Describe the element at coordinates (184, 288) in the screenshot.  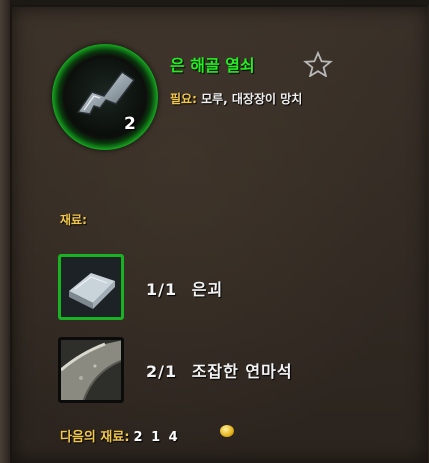
I see `reagent-silver-bar: 1/1 은괴` at that location.